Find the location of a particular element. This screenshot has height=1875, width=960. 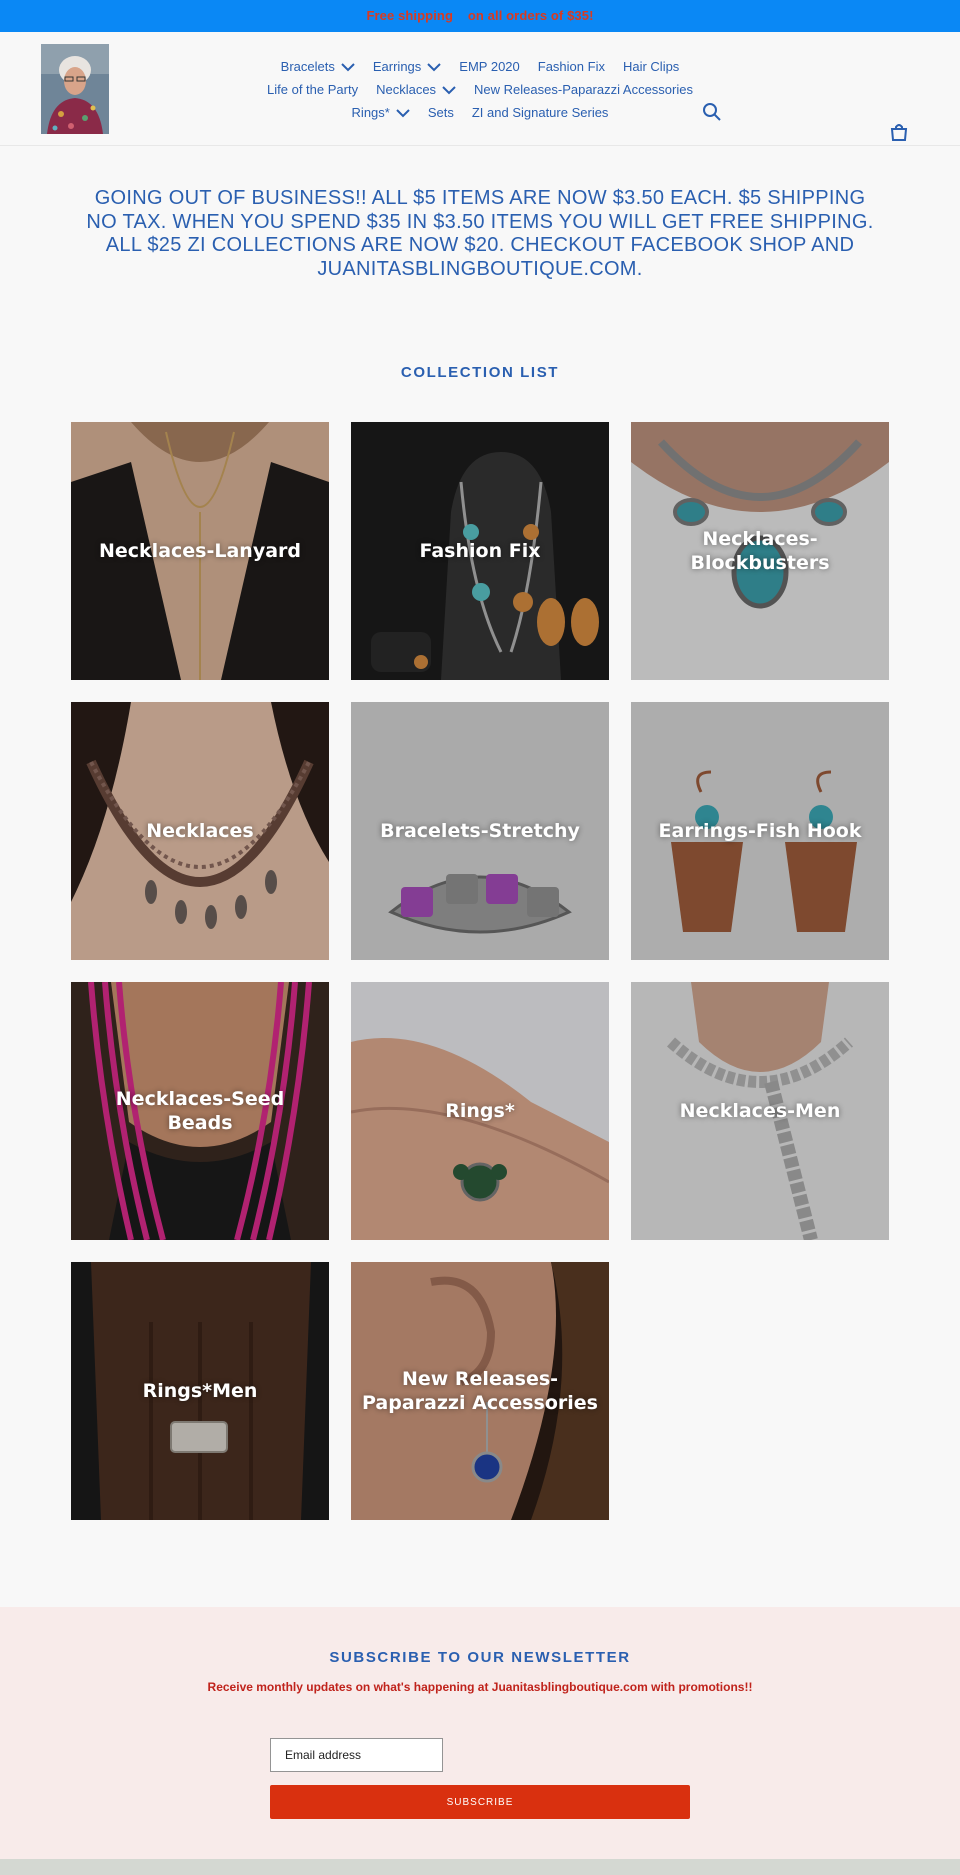

announcement-bar: Free shipping on all orders of $35! is located at coordinates (480, 16).